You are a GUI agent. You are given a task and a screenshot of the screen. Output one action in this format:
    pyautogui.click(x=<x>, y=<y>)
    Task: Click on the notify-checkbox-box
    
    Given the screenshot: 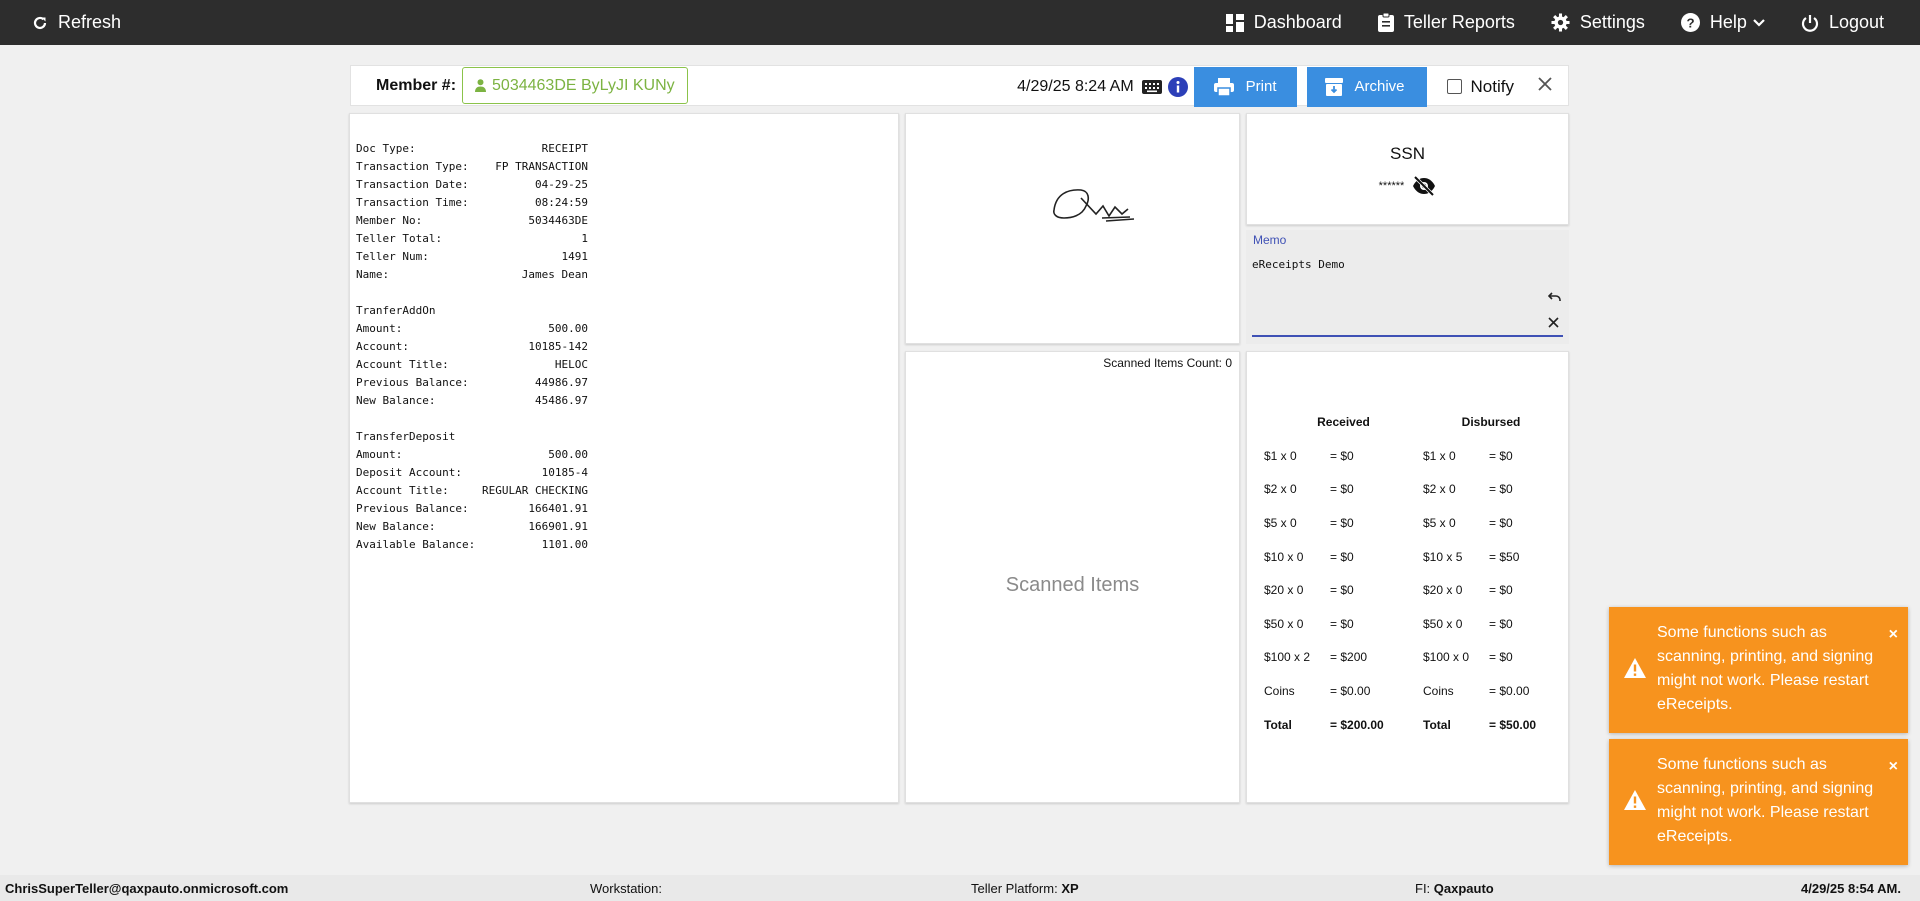 What is the action you would take?
    pyautogui.click(x=1454, y=86)
    